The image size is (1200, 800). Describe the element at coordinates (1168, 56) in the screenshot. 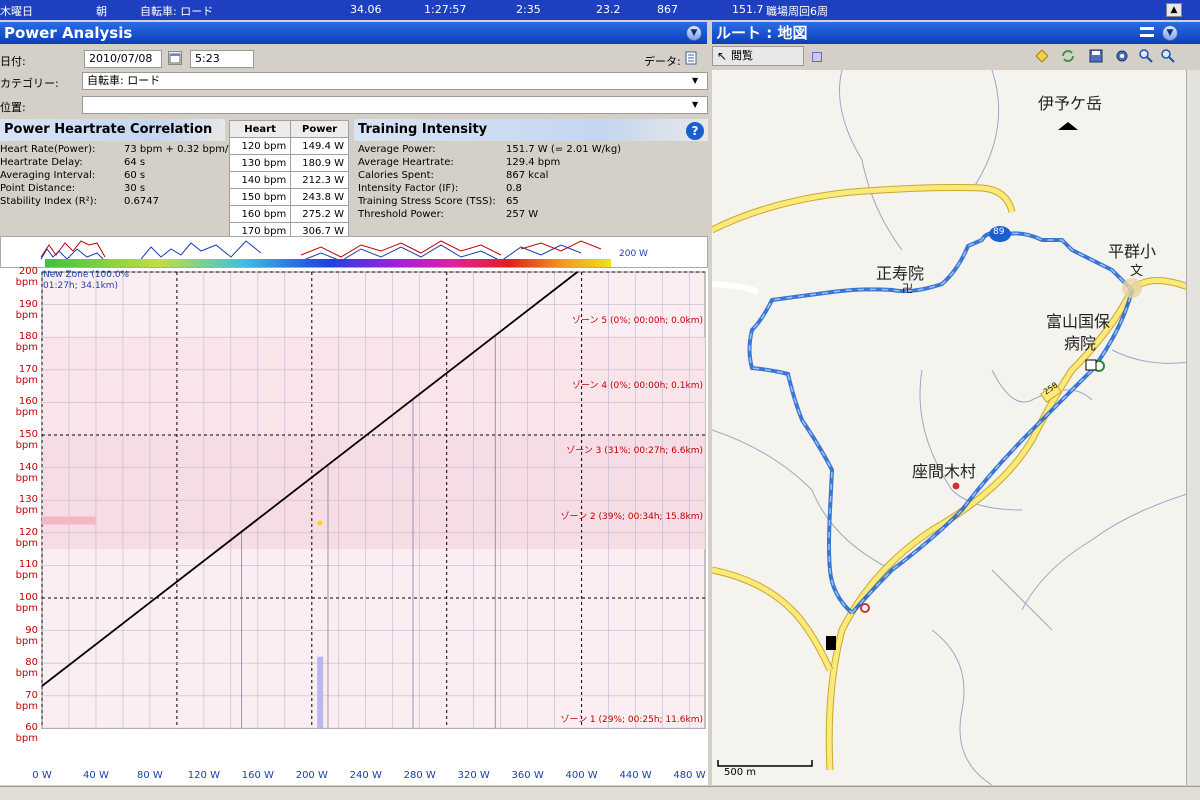

I see `zoom-out-icon` at that location.